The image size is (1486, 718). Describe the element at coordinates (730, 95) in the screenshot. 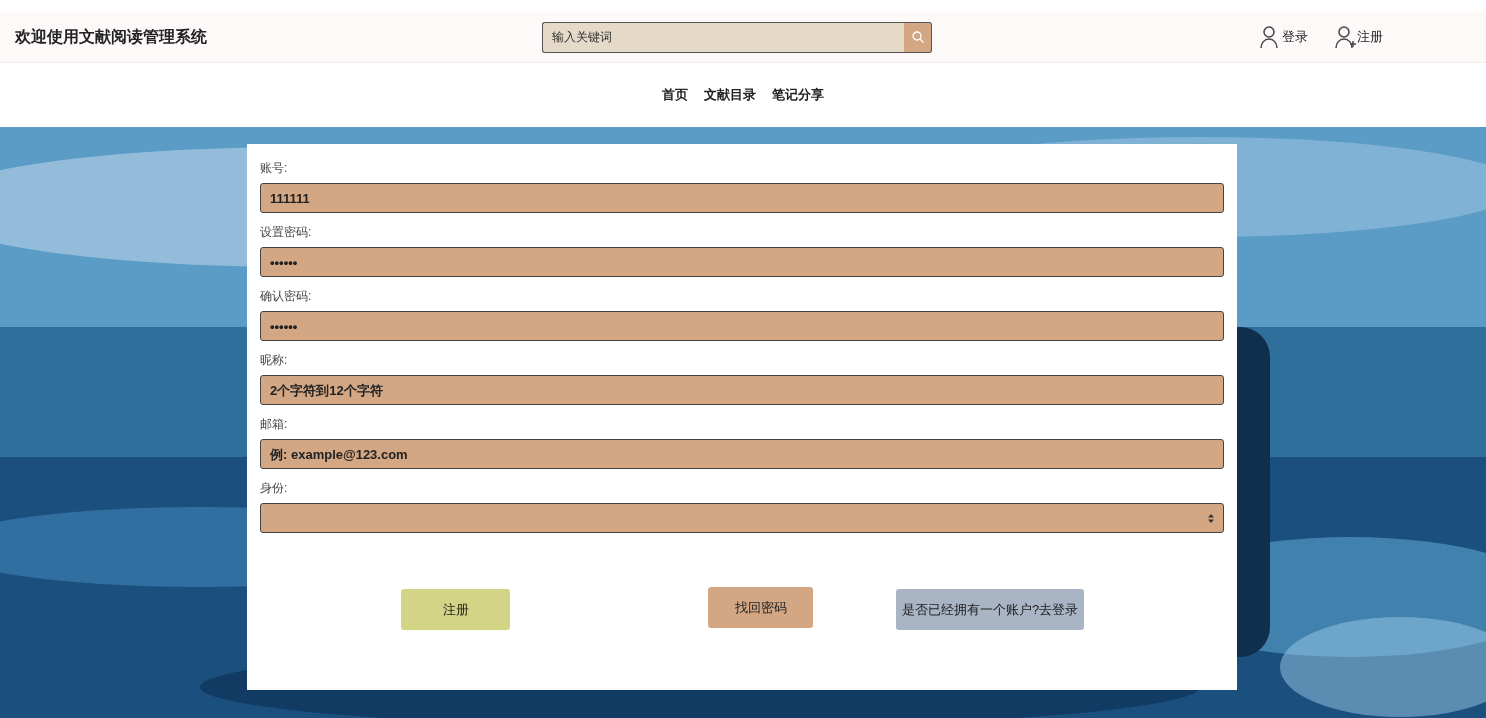

I see `nav-link: 文献目录` at that location.